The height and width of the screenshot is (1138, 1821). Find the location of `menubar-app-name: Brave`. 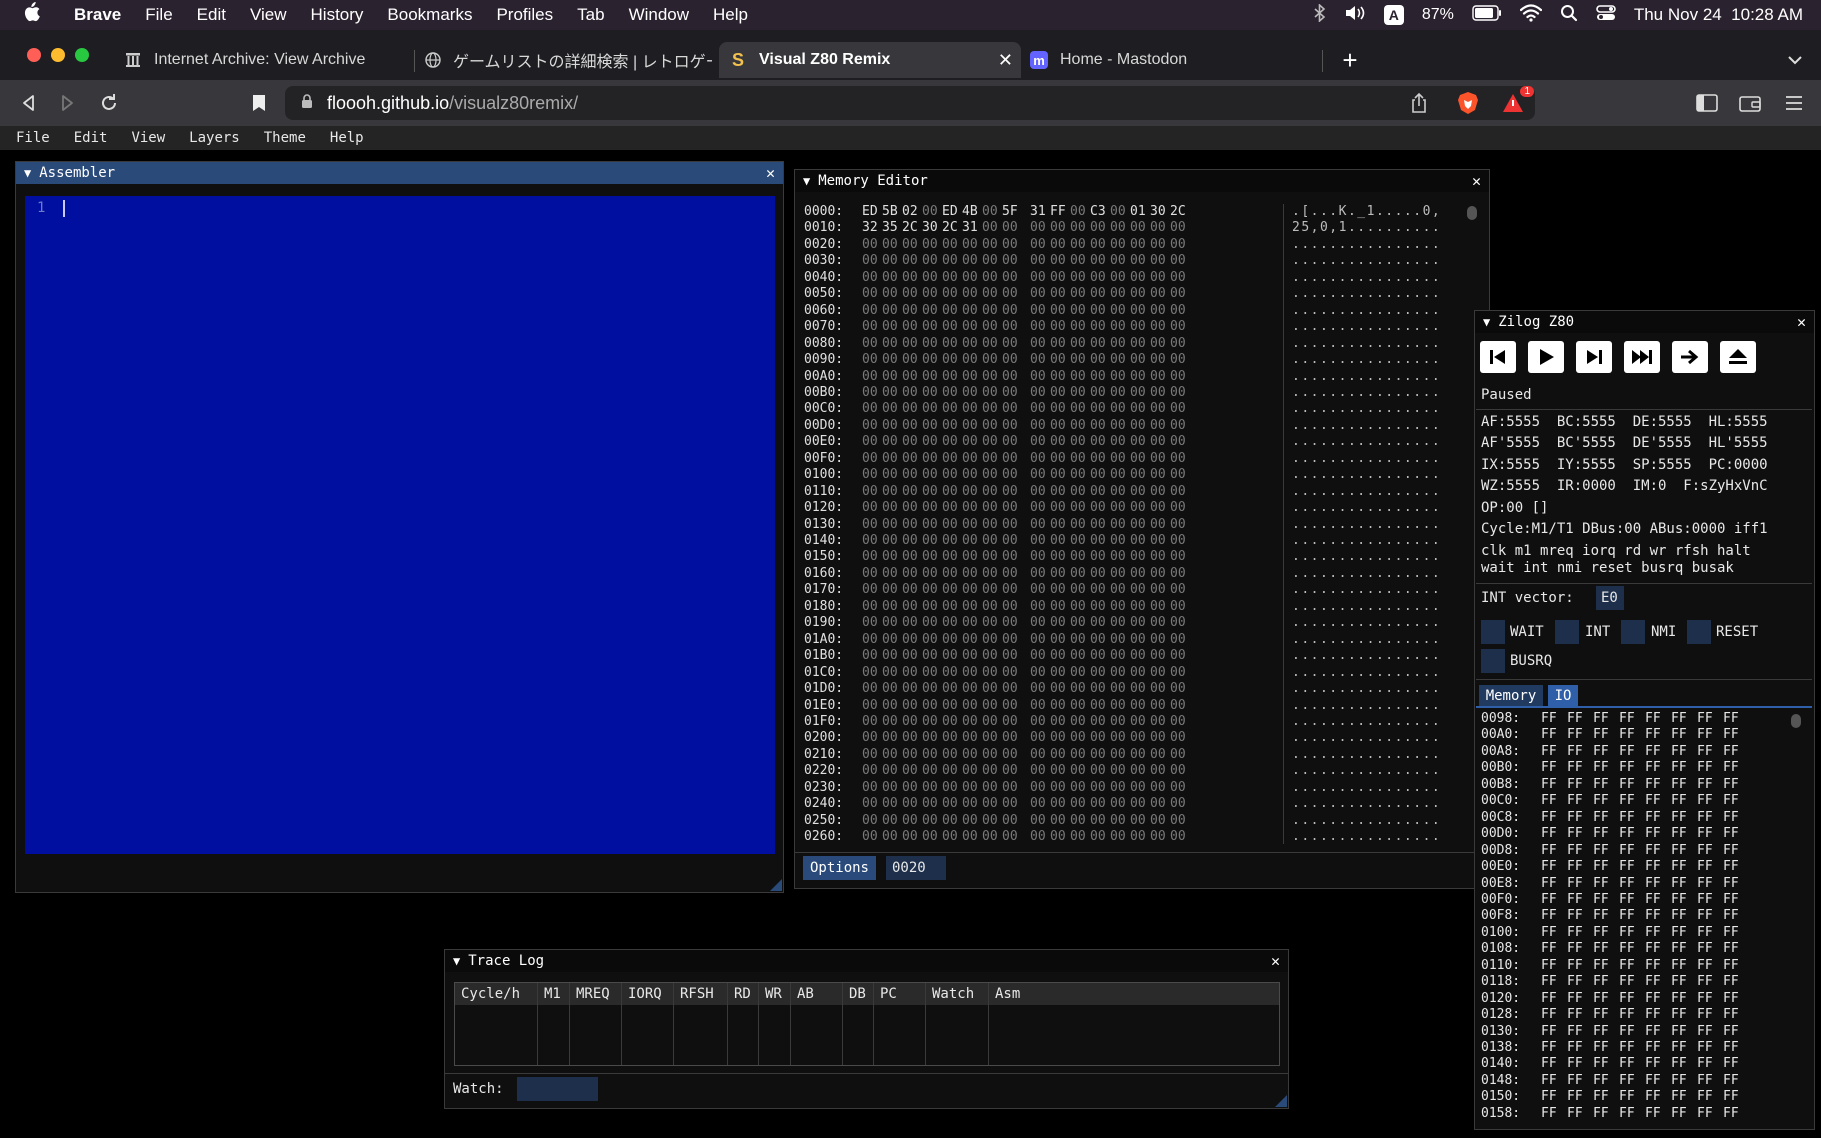

menubar-app-name: Brave is located at coordinates (97, 15).